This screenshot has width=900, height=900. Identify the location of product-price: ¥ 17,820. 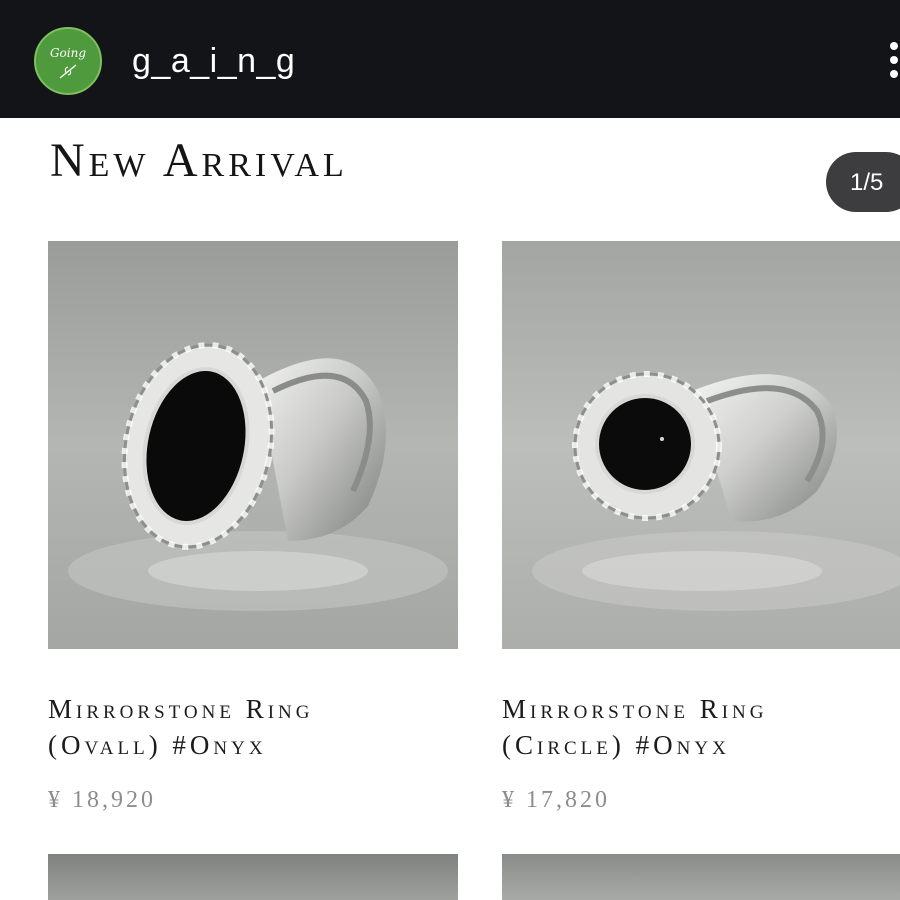
(556, 800).